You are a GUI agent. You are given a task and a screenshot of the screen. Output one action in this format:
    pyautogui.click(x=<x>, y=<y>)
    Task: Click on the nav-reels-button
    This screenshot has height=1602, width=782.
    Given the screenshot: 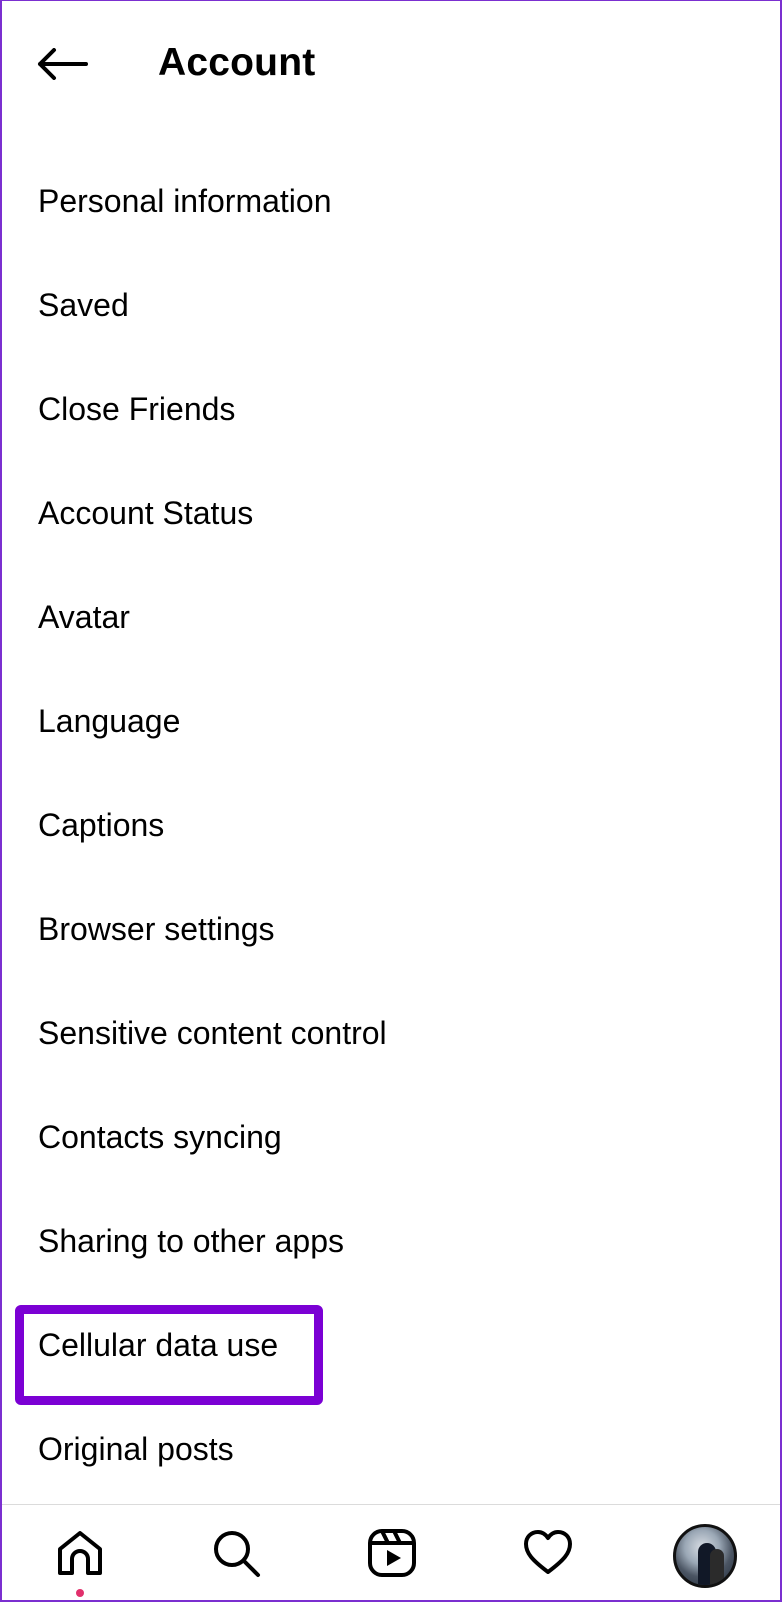 What is the action you would take?
    pyautogui.click(x=392, y=1553)
    